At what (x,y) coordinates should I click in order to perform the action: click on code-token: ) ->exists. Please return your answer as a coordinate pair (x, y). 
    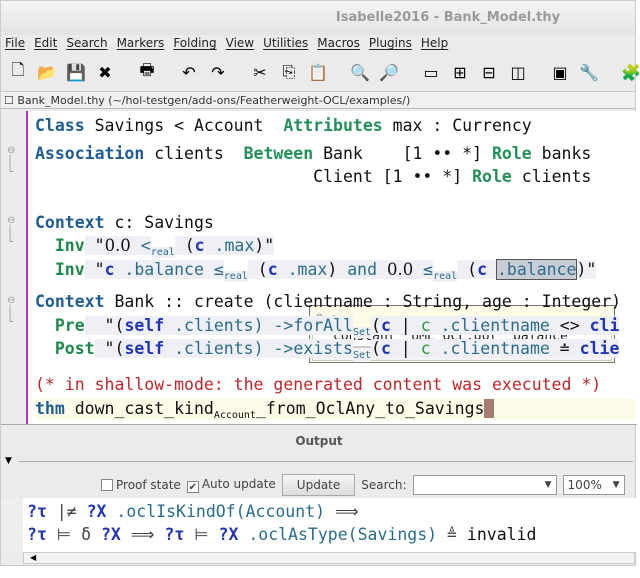
    Looking at the image, I should click on (303, 348).